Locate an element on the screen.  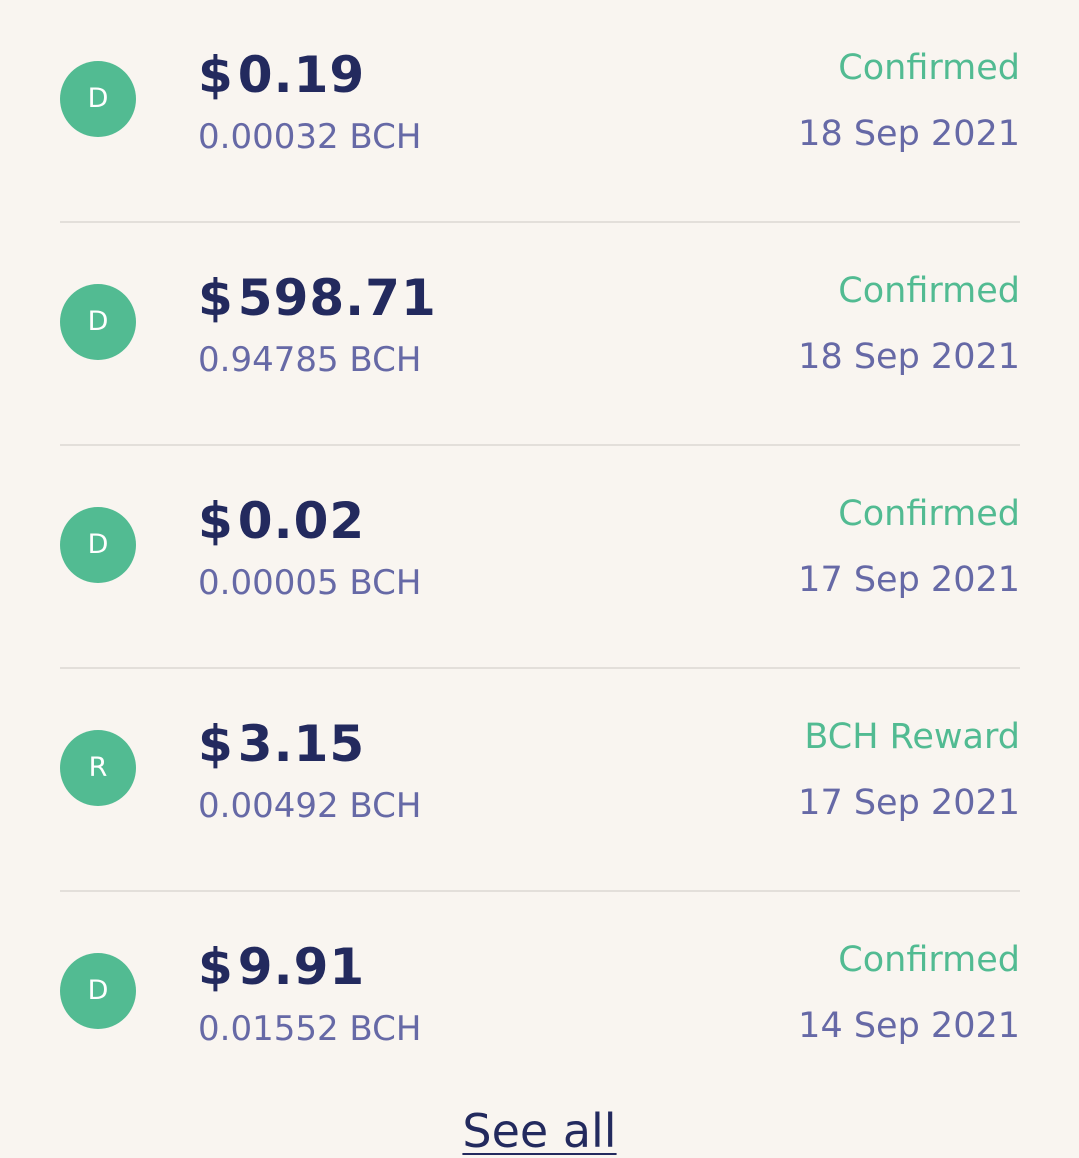
fiat-value: 0.02 is located at coordinates (301, 521).